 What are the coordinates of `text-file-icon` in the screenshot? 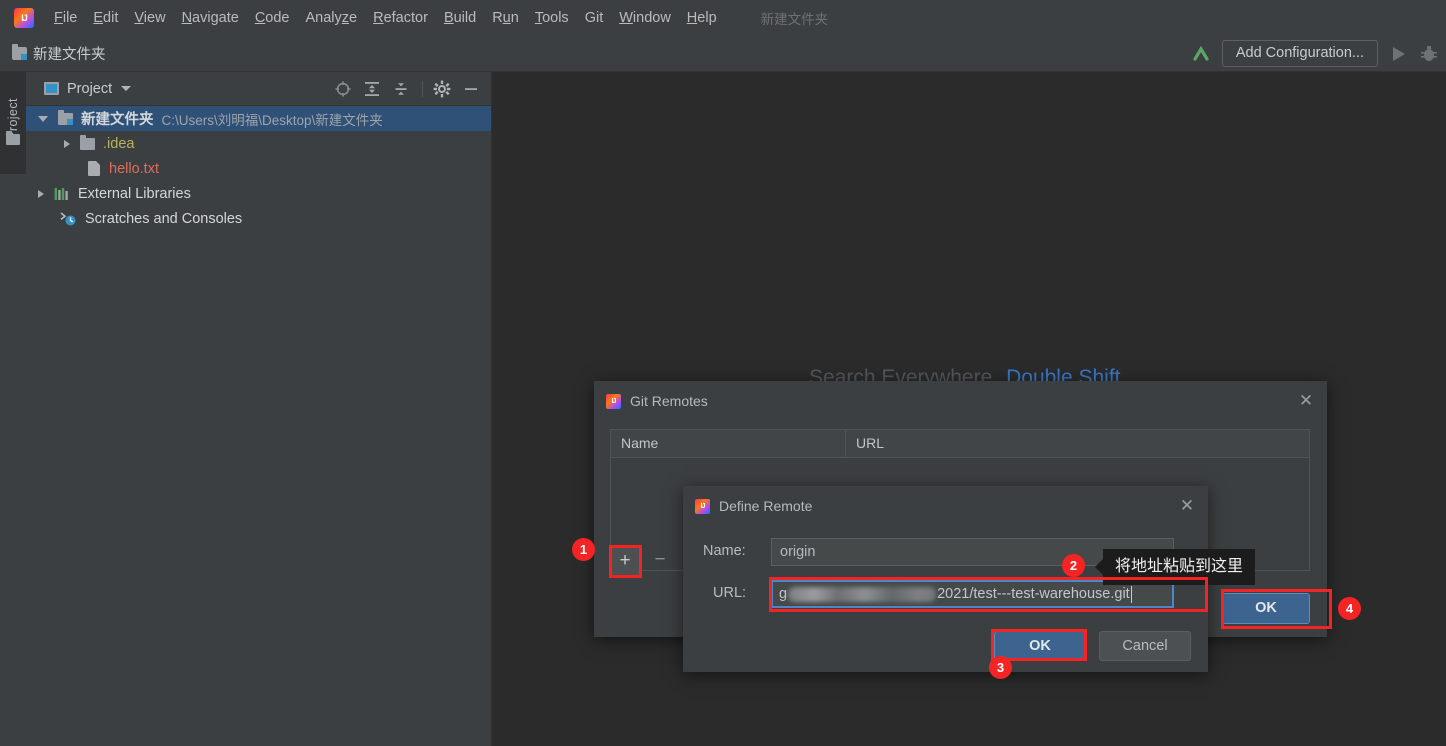 It's located at (94, 168).